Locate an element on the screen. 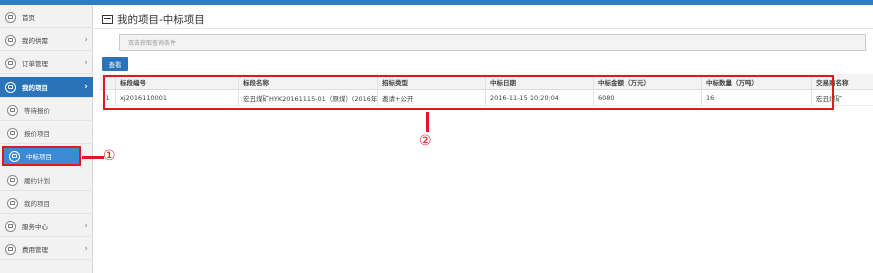  sidebar-item-my-projects: 我的项目 › is located at coordinates (46, 87).